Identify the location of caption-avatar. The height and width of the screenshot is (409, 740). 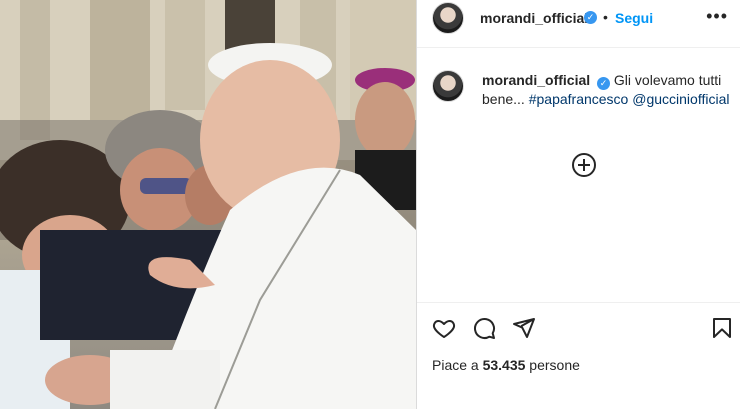
(448, 86).